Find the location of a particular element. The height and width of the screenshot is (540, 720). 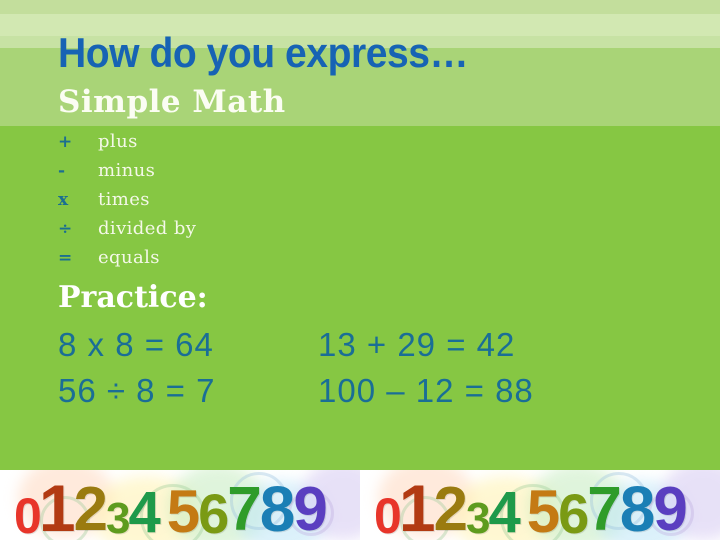

equation-row1-right: 13 + 29 = 42 is located at coordinates (417, 344).